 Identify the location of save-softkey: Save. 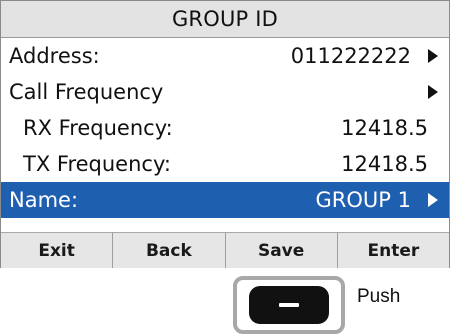
(280, 250).